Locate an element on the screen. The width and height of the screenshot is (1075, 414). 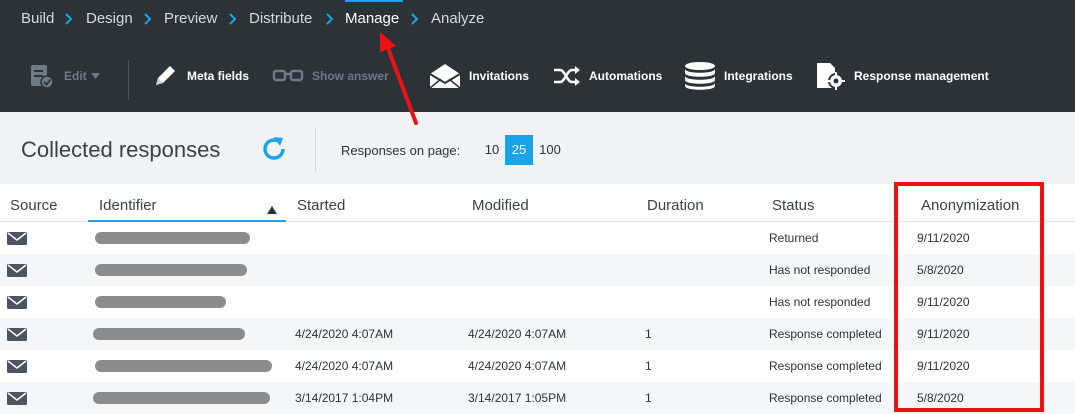
nav-design: Design is located at coordinates (109, 19).